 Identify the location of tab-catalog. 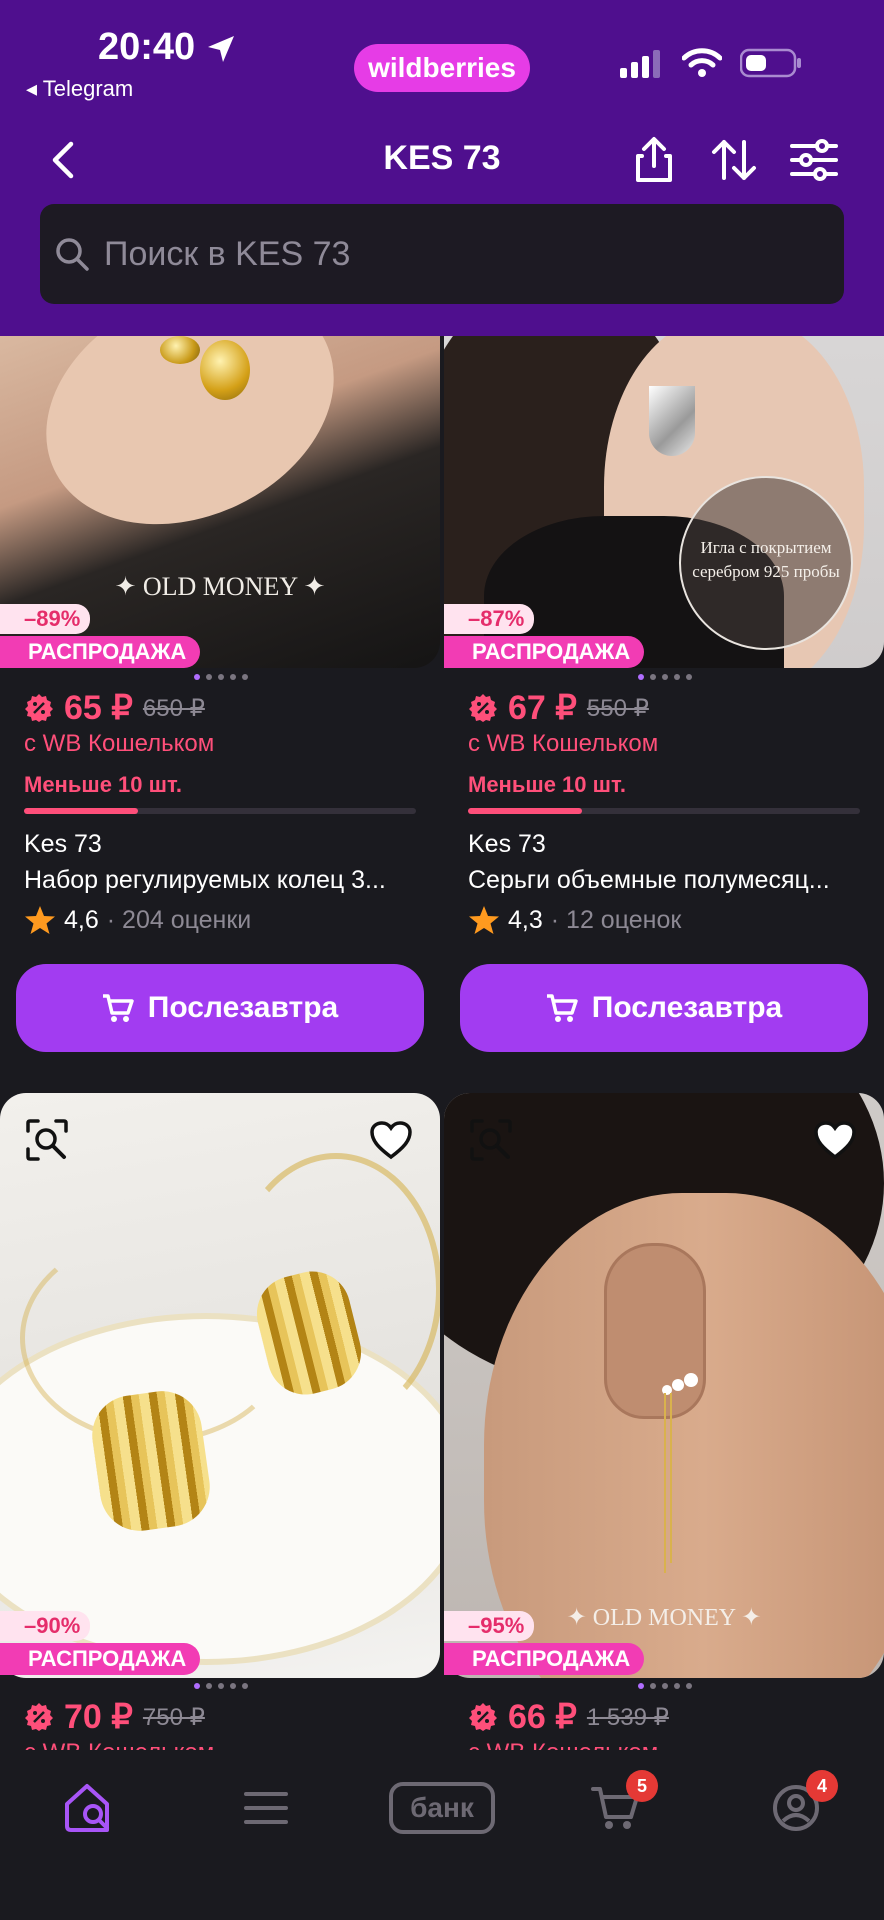
(266, 1808).